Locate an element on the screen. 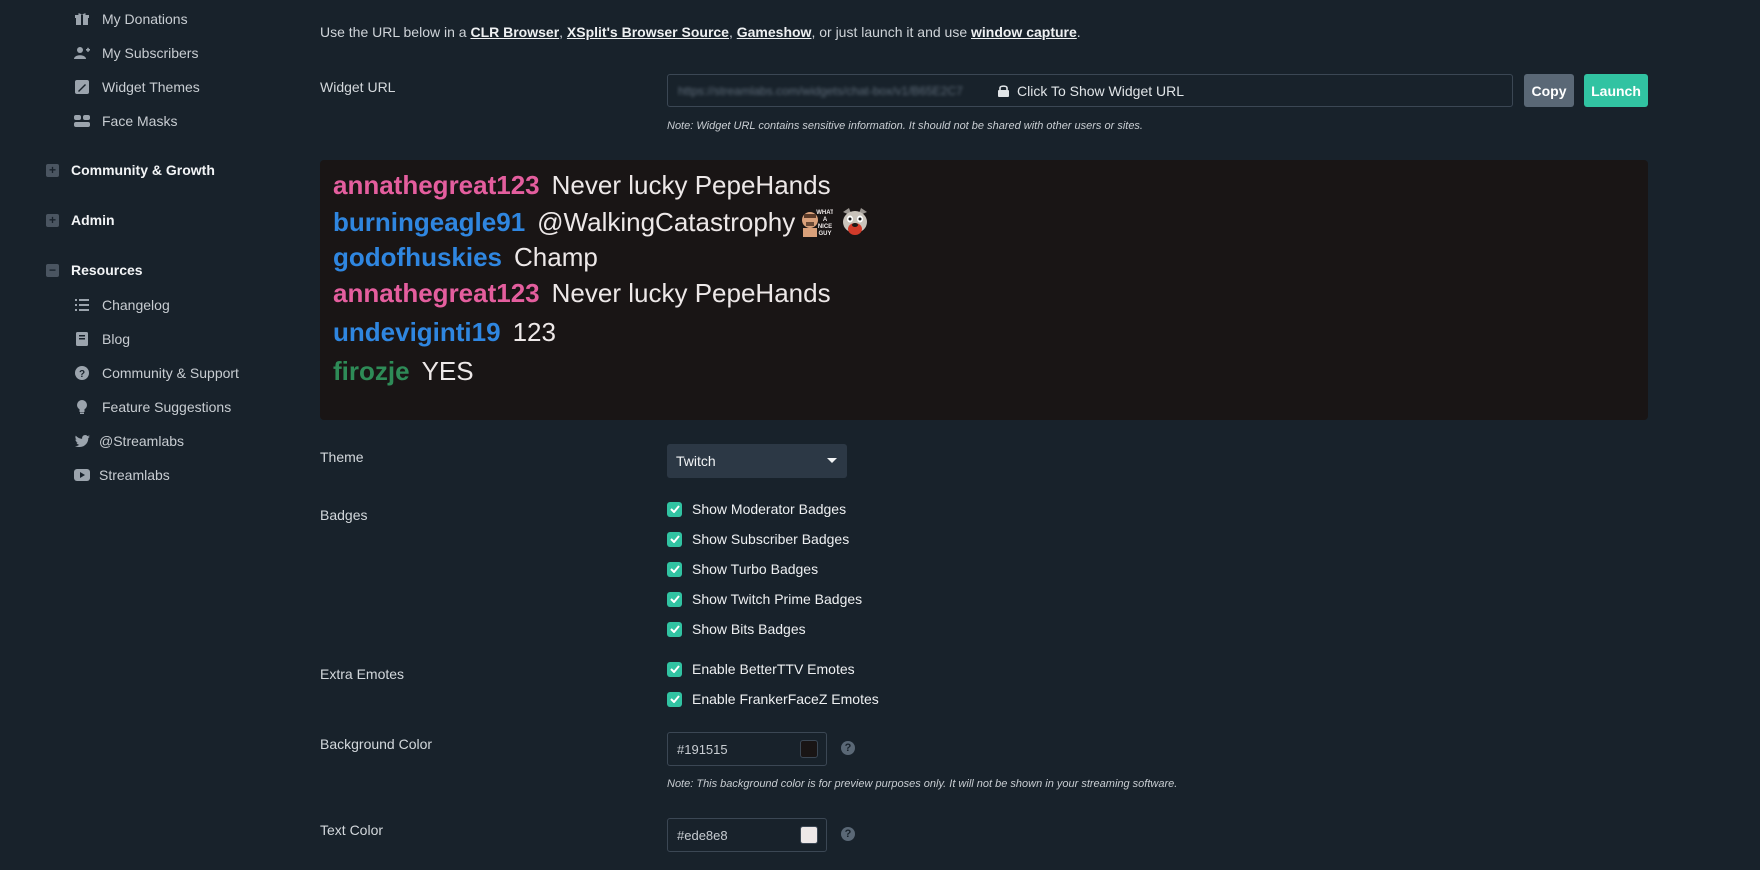  text-color-swatch is located at coordinates (809, 835).